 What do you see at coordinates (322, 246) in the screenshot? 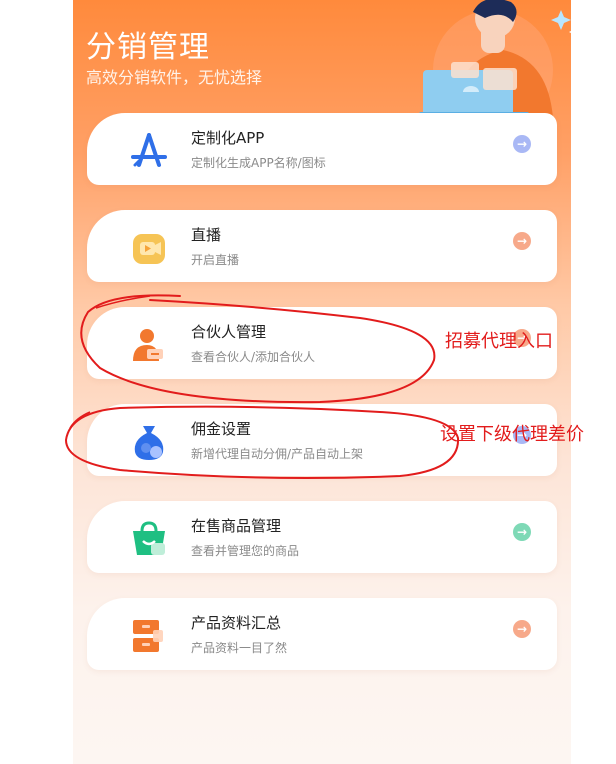
I see `menu-item-live: 直播 开启直播 →` at bounding box center [322, 246].